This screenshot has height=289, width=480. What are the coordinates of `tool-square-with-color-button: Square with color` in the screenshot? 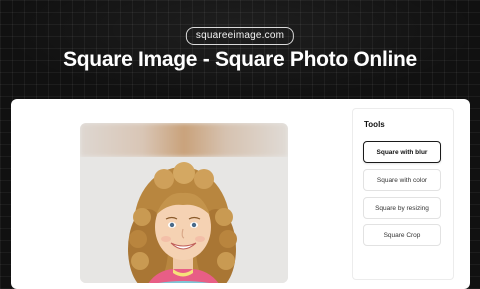 It's located at (402, 180).